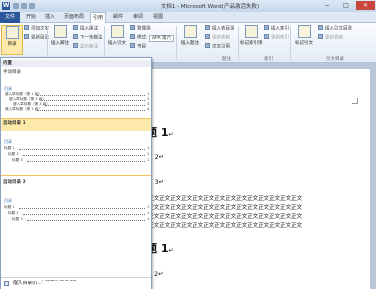 This screenshot has width=376, height=289. Describe the element at coordinates (12, 32) in the screenshot. I see `table-of-contents-icon` at that location.